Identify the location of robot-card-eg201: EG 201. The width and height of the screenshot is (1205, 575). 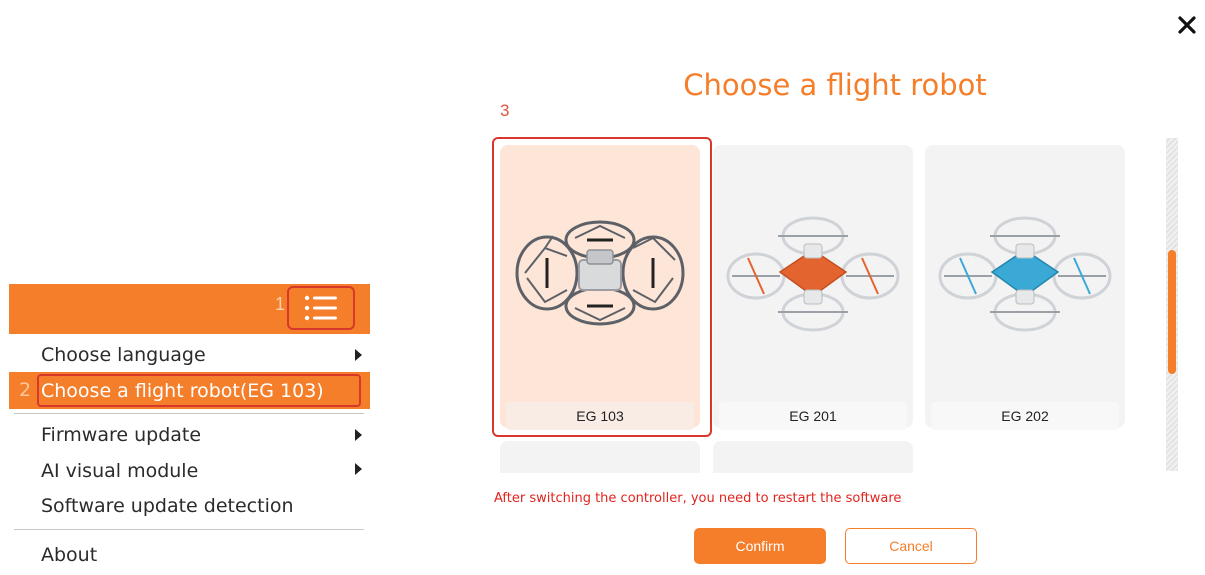
(813, 287).